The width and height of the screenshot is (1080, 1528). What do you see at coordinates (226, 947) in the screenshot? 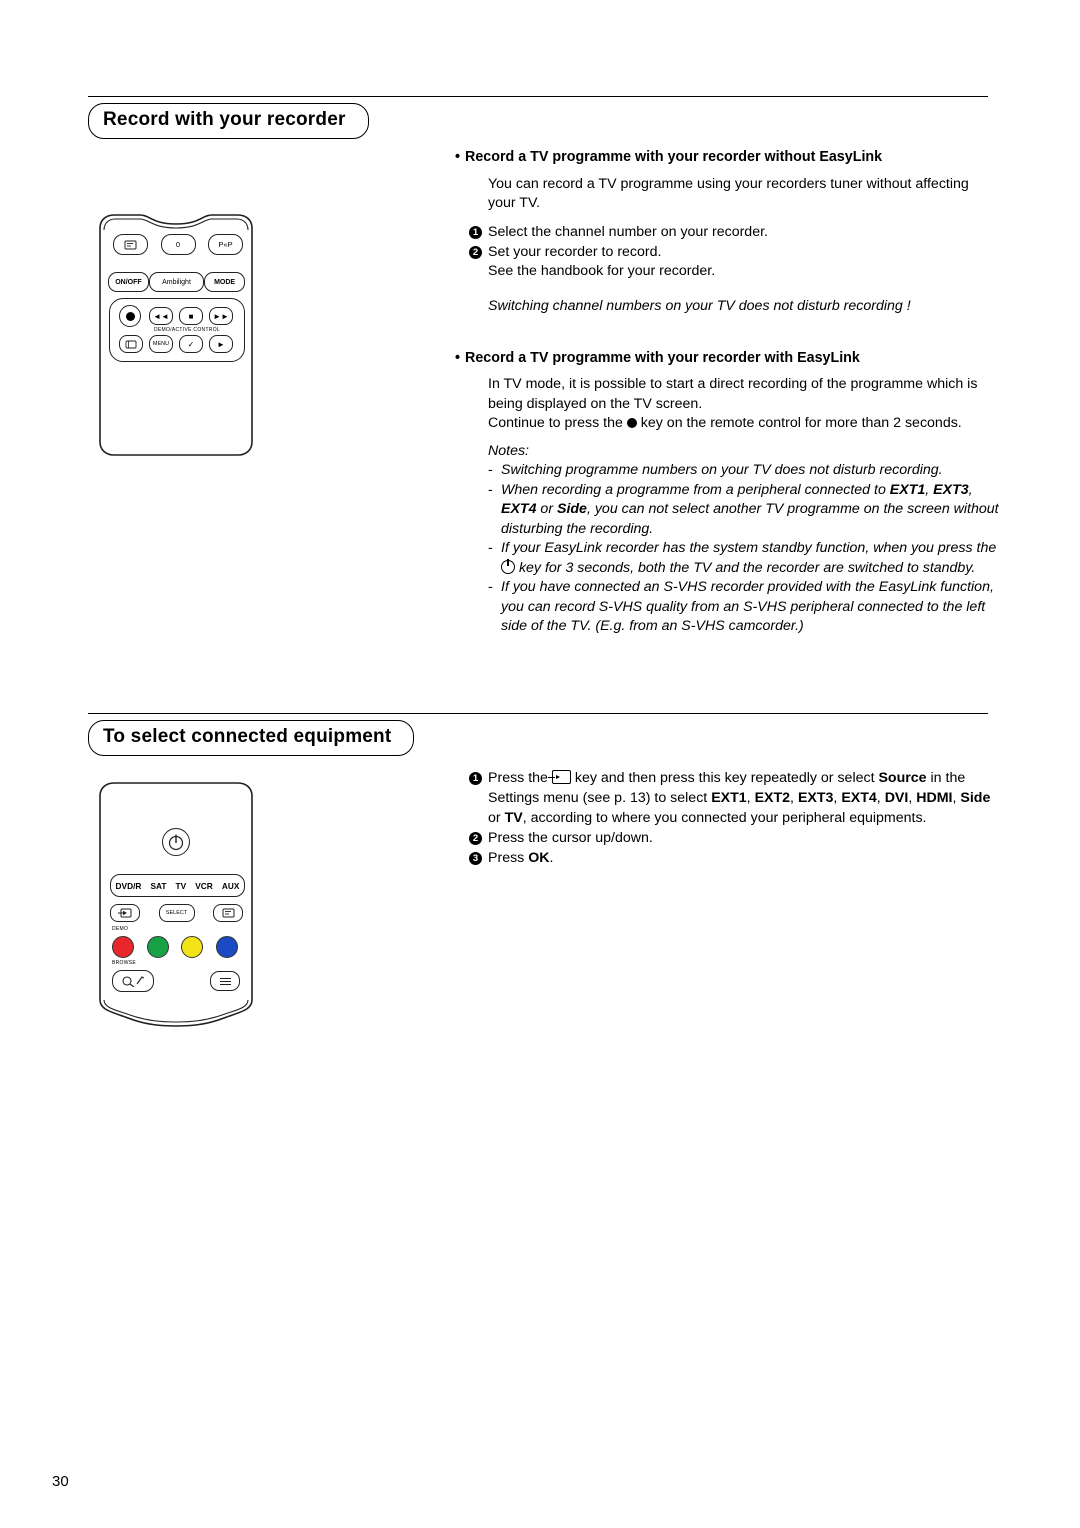
I see `color-key-blue` at bounding box center [226, 947].